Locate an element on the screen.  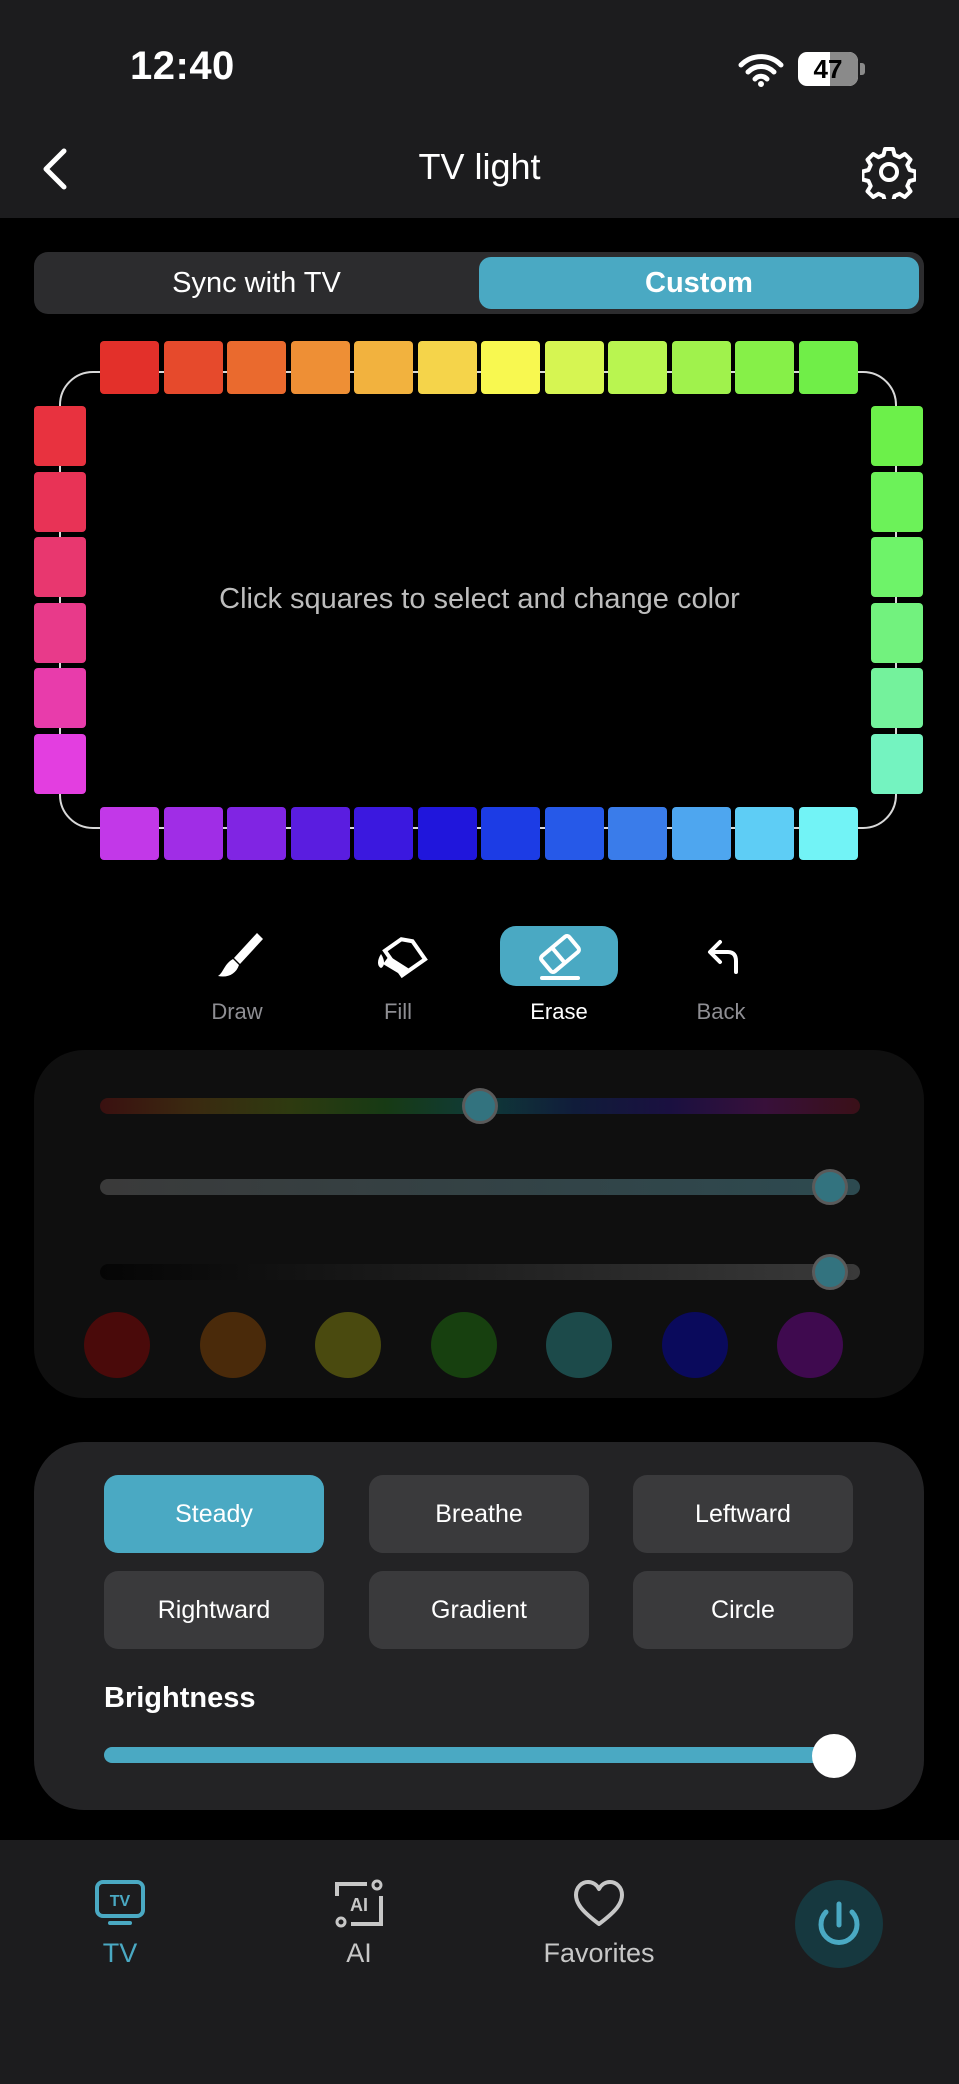
mode-circle-button: Circle is located at coordinates (743, 1610).